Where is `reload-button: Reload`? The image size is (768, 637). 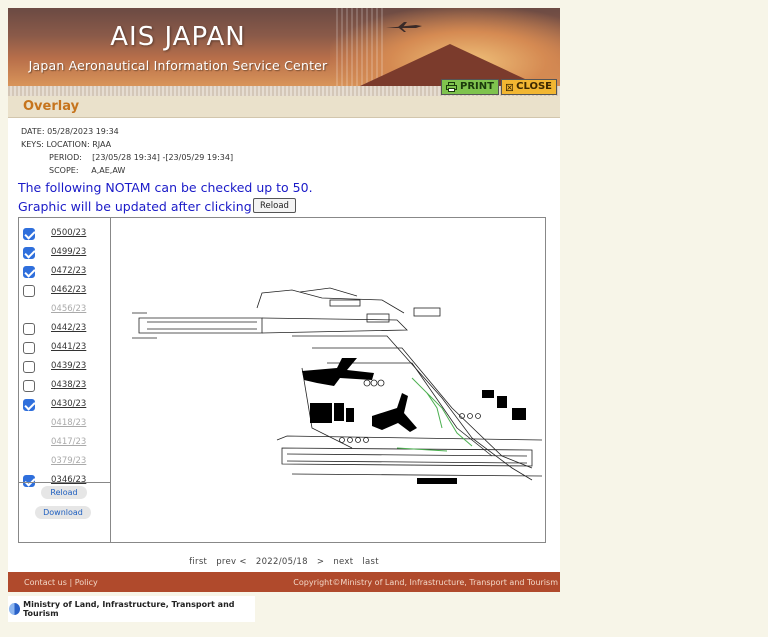 reload-button: Reload is located at coordinates (64, 492).